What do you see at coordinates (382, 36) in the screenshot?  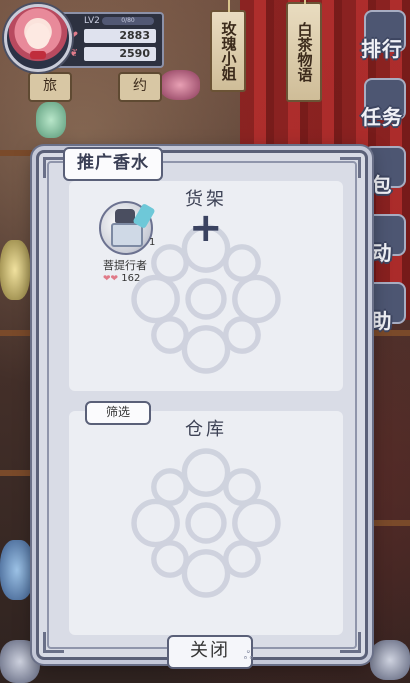 I see `side-button-ranking: 排行` at bounding box center [382, 36].